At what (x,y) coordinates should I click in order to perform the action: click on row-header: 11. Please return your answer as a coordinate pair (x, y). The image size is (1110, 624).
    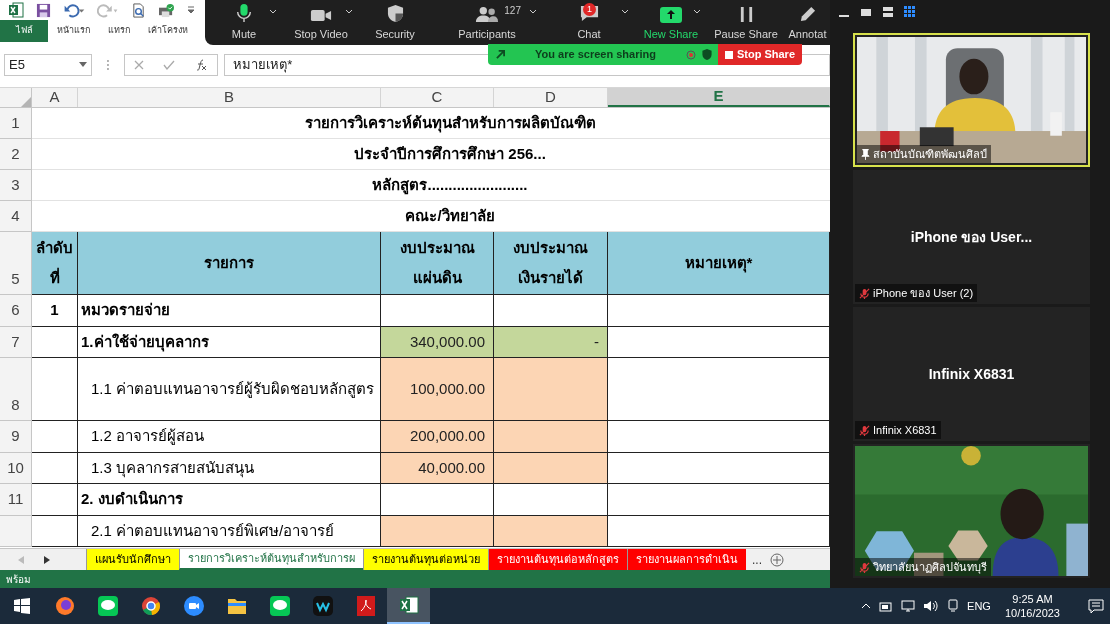
    Looking at the image, I should click on (16, 500).